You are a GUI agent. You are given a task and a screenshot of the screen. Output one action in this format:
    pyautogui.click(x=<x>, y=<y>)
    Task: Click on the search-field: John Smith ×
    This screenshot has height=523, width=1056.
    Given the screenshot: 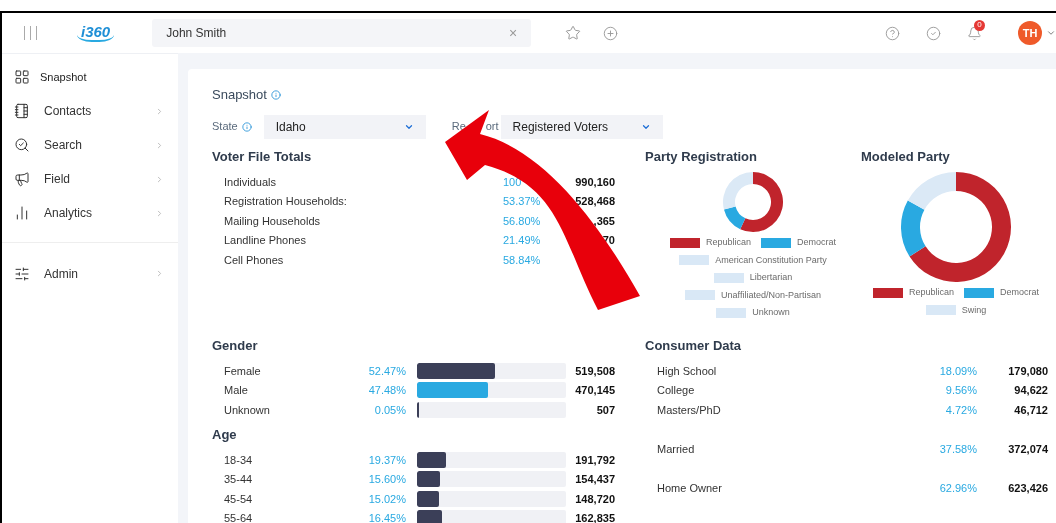 What is the action you would take?
    pyautogui.click(x=342, y=33)
    